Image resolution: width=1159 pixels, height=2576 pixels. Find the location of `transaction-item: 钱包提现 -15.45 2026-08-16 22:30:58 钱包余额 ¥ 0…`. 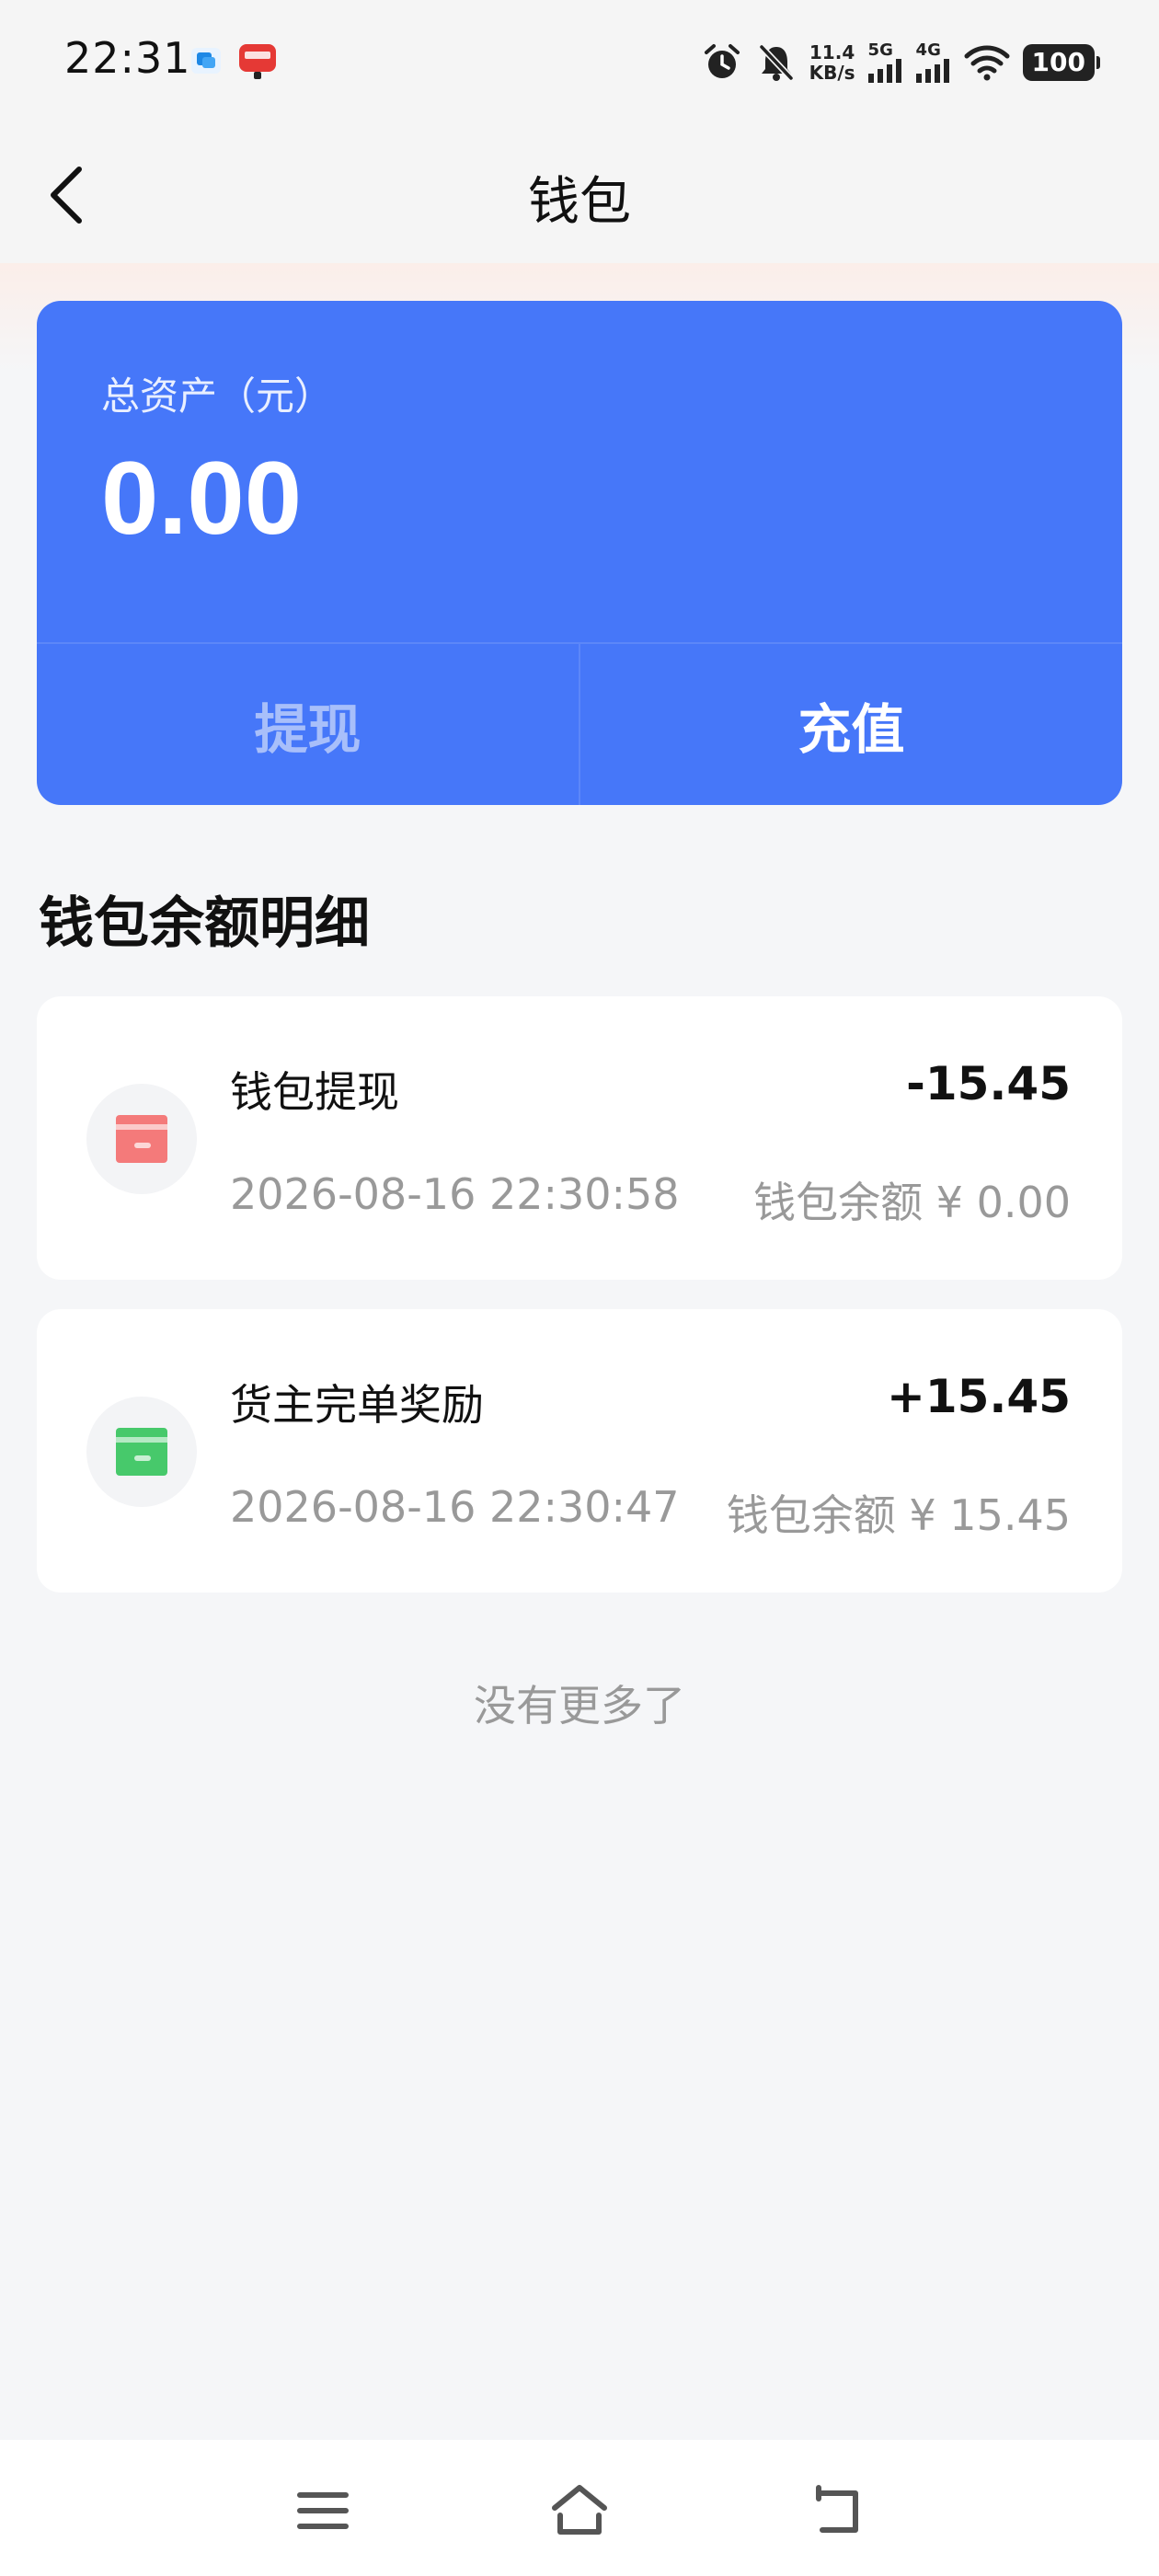

transaction-item: 钱包提现 -15.45 2026-08-16 22:30:58 钱包余额 ¥ 0… is located at coordinates (579, 1138).